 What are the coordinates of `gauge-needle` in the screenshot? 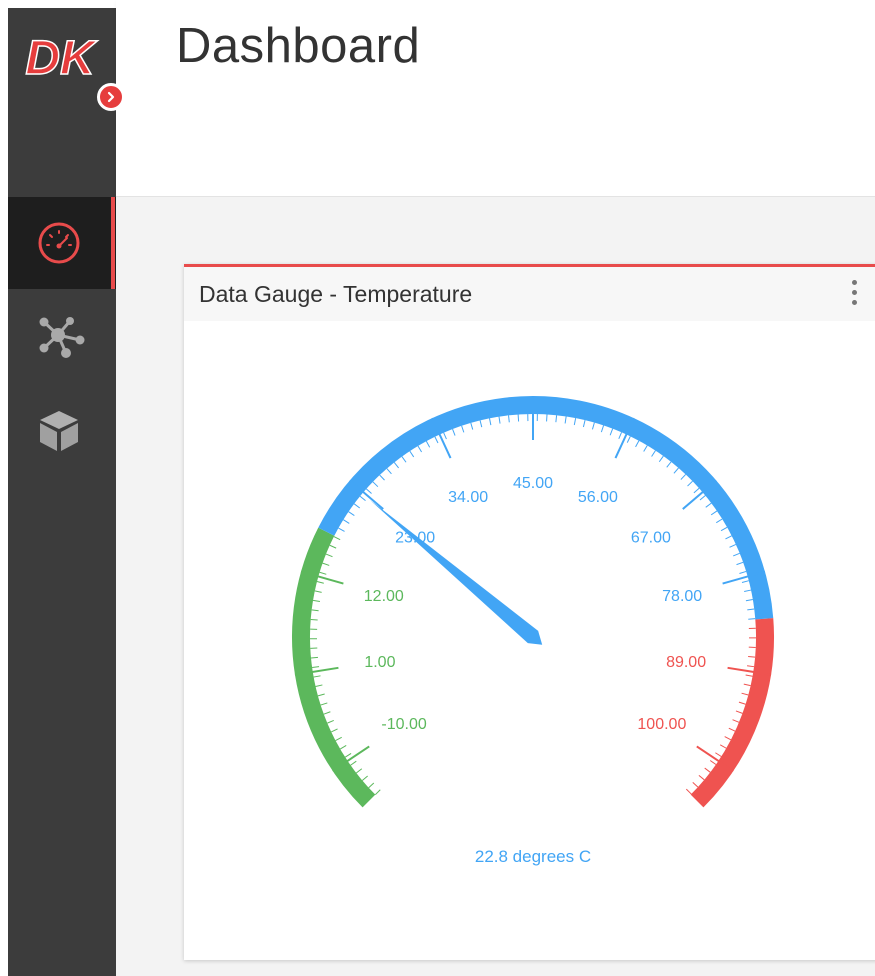 It's located at (456, 572).